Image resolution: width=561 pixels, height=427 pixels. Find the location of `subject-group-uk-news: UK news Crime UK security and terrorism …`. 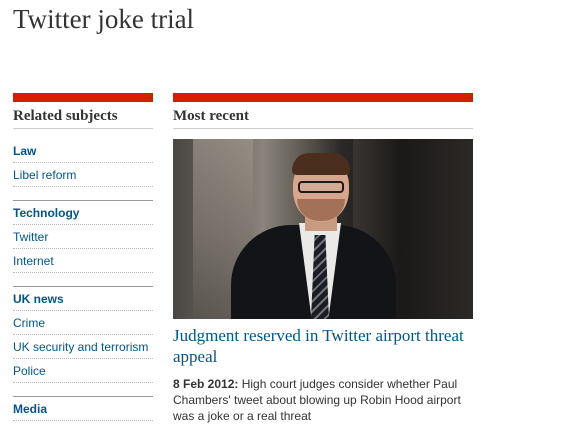

subject-group-uk-news: UK news Crime UK security and terrorism … is located at coordinates (83, 334).